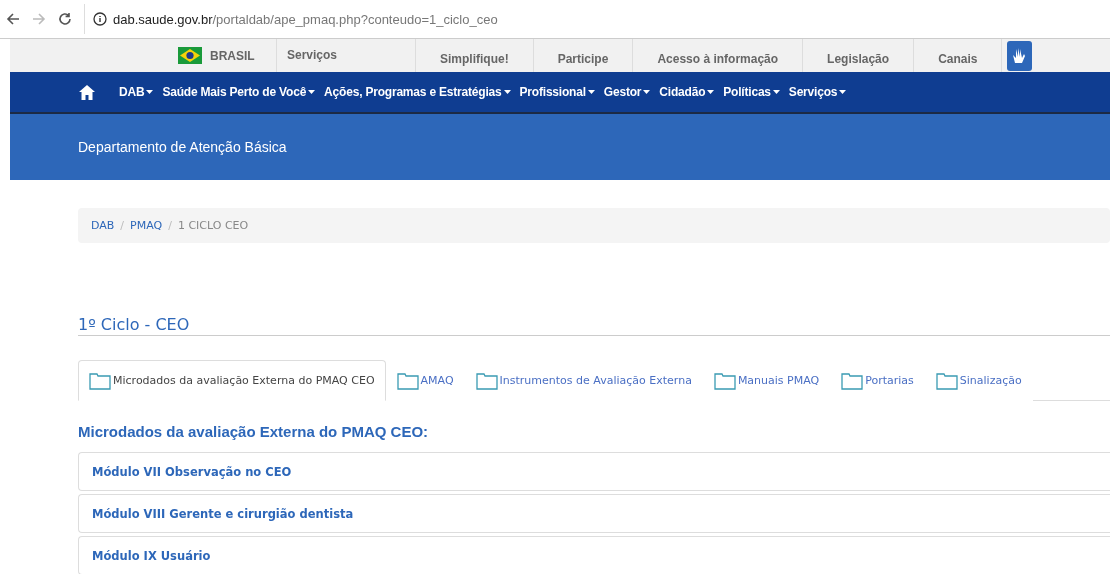  What do you see at coordinates (136, 92) in the screenshot?
I see `nav-menu-item: DAB` at bounding box center [136, 92].